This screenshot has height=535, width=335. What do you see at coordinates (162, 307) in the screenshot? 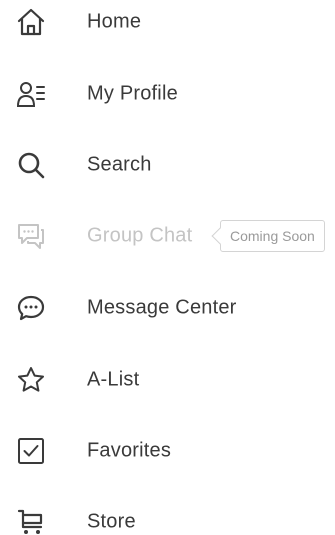
I see `menu-label-message-center: Message Center` at bounding box center [162, 307].